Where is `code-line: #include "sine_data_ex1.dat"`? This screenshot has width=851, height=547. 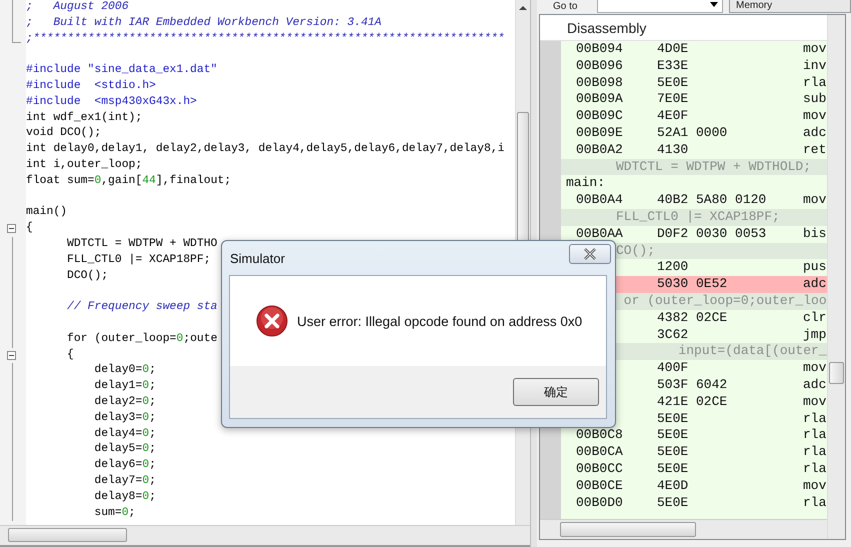 code-line: #include "sine_data_ex1.dat" is located at coordinates (122, 70).